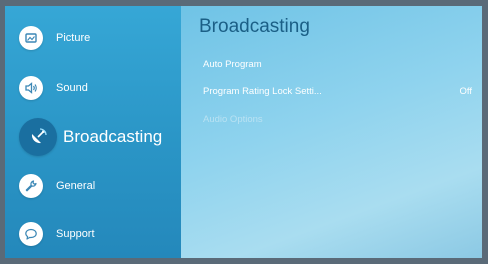 Image resolution: width=488 pixels, height=264 pixels. What do you see at coordinates (31, 88) in the screenshot?
I see `speaker-icon` at bounding box center [31, 88].